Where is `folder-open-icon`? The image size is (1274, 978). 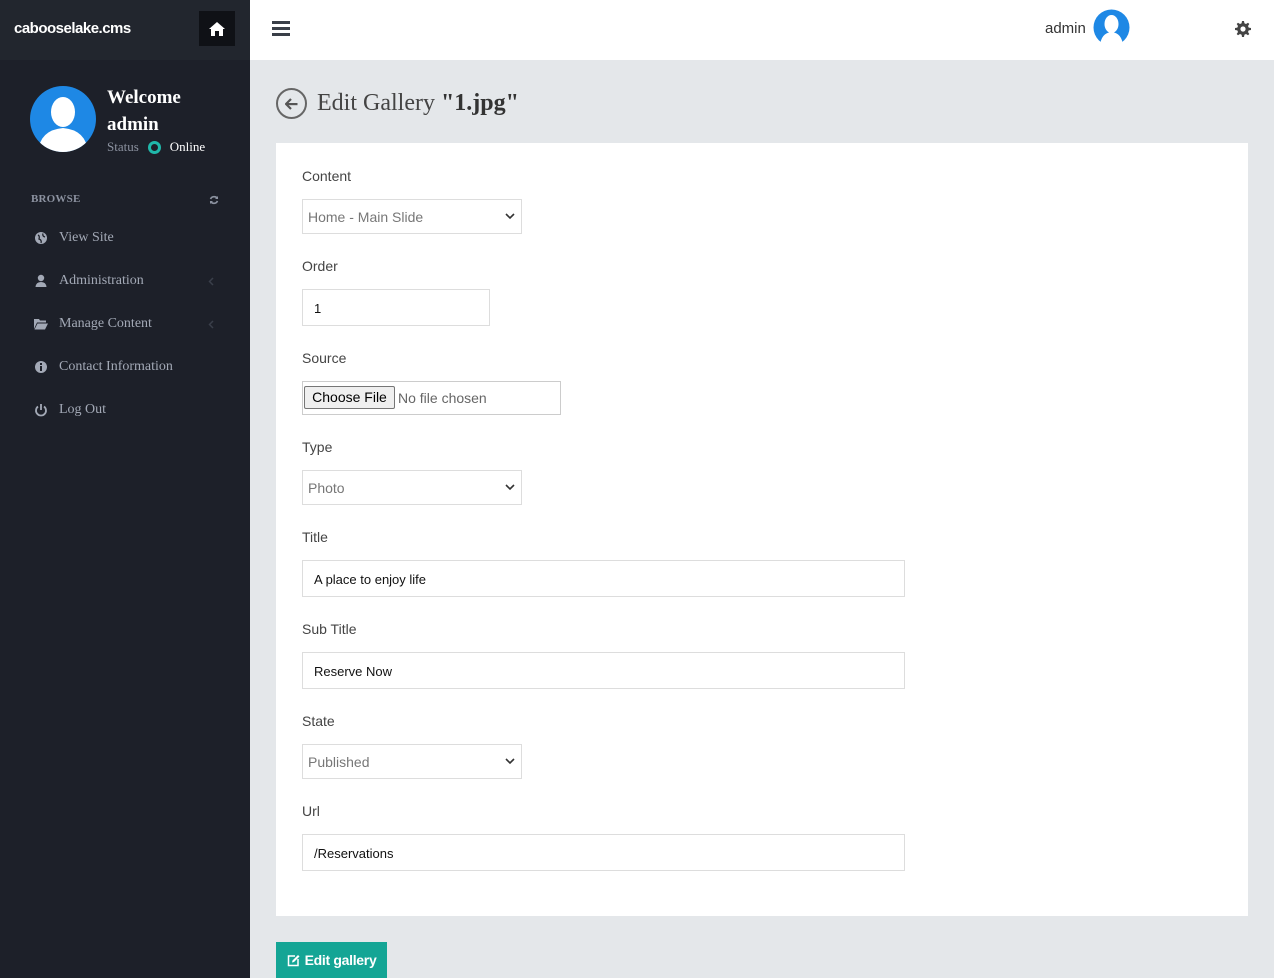 folder-open-icon is located at coordinates (41, 324).